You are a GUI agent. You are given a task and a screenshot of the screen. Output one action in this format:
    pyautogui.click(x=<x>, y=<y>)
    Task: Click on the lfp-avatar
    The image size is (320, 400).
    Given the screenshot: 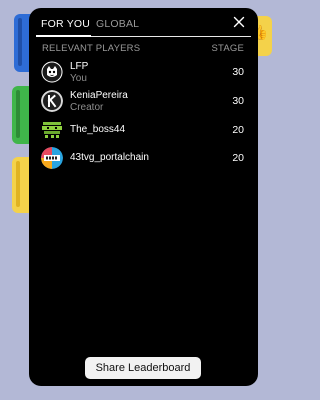 What is the action you would take?
    pyautogui.click(x=52, y=72)
    